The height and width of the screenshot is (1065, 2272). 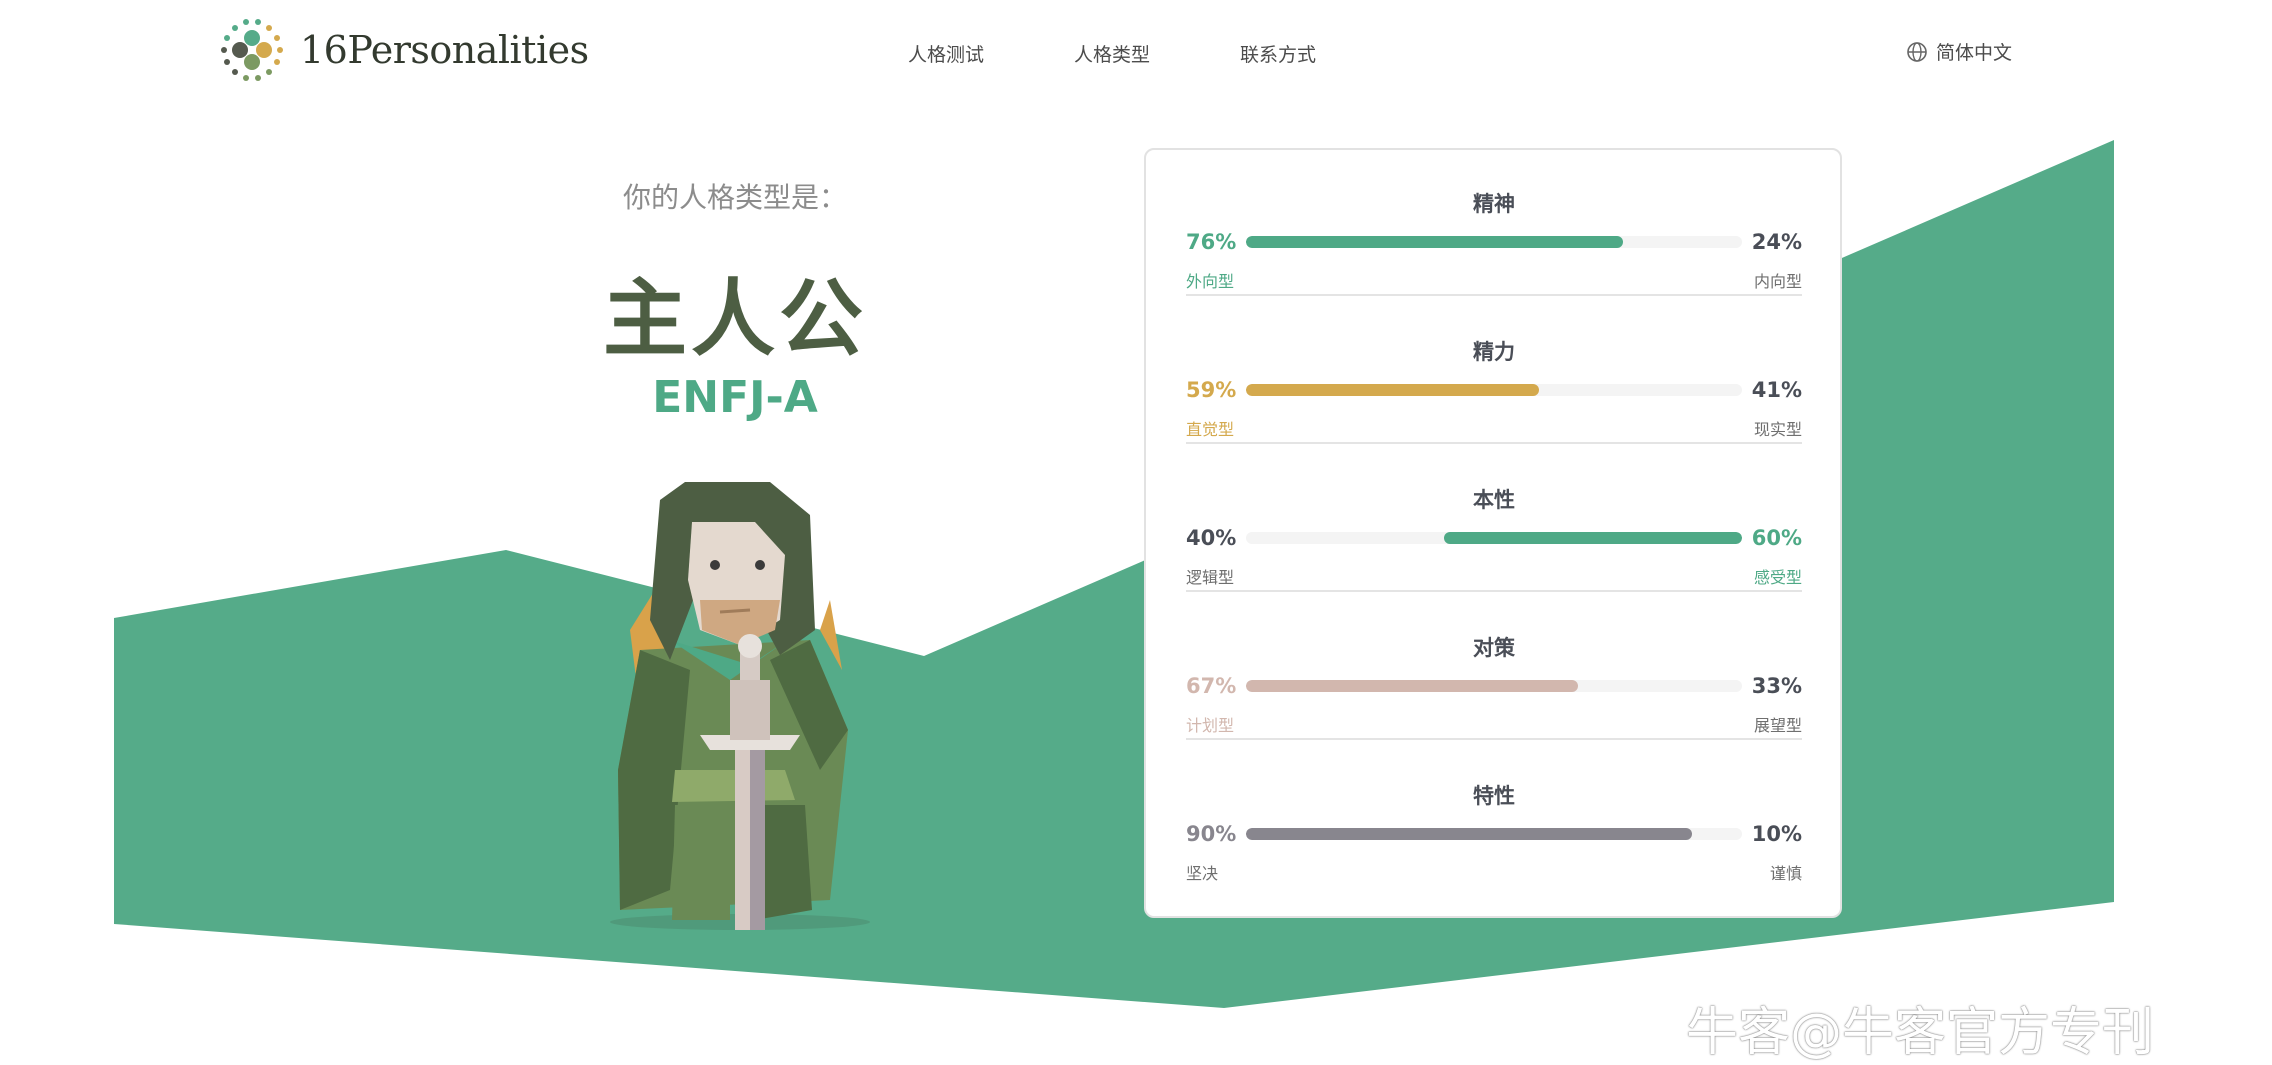 What do you see at coordinates (1211, 390) in the screenshot?
I see `trait-left-percent: 59%` at bounding box center [1211, 390].